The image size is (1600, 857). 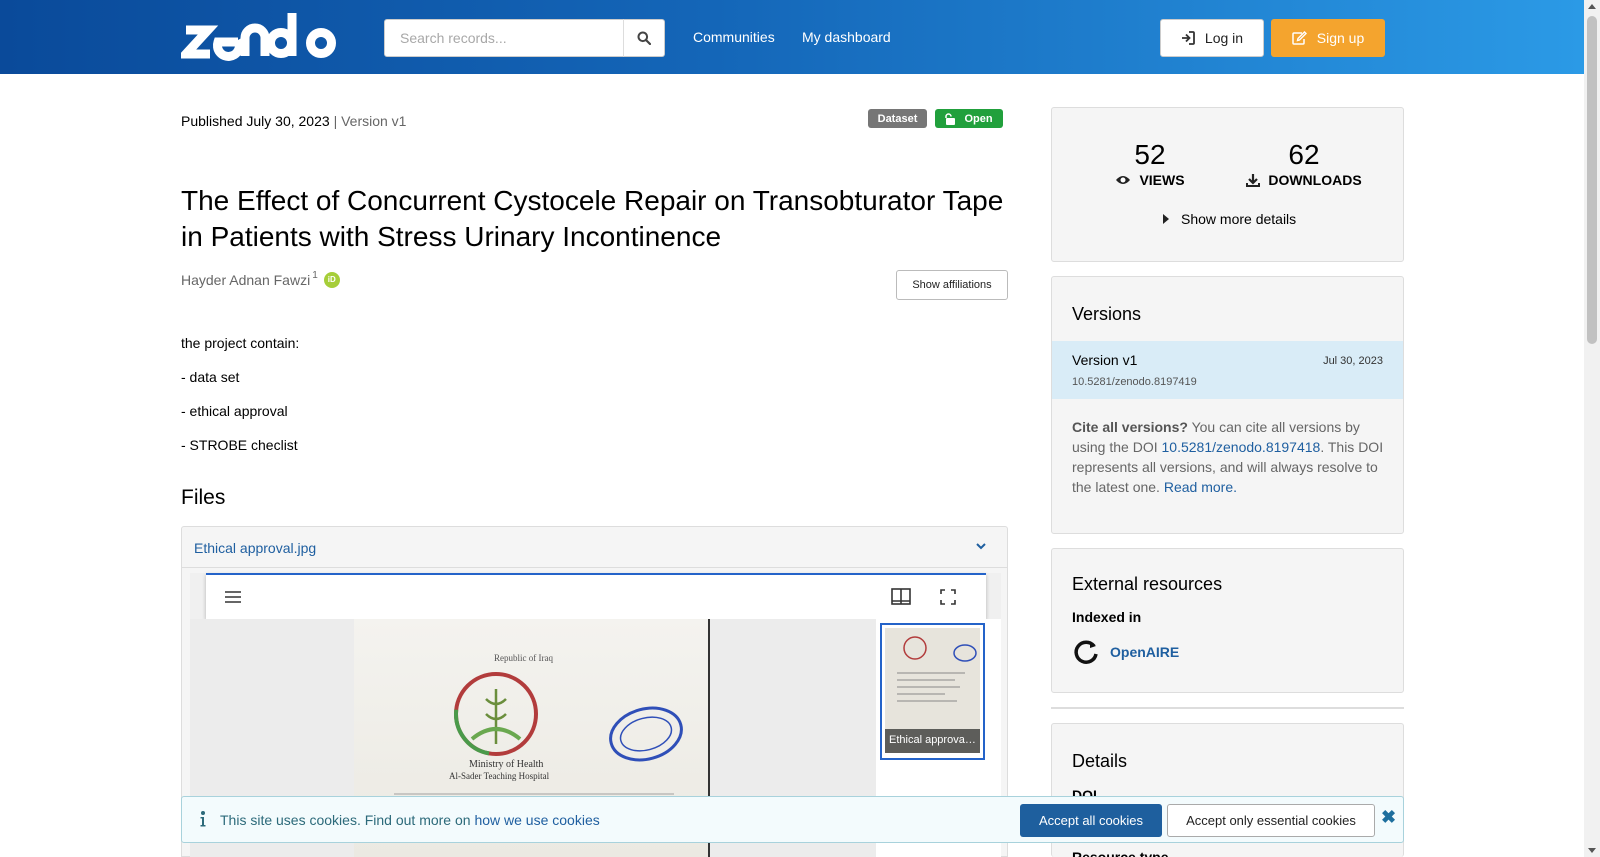 I want to click on scroll-down-arrow, so click(x=1592, y=850).